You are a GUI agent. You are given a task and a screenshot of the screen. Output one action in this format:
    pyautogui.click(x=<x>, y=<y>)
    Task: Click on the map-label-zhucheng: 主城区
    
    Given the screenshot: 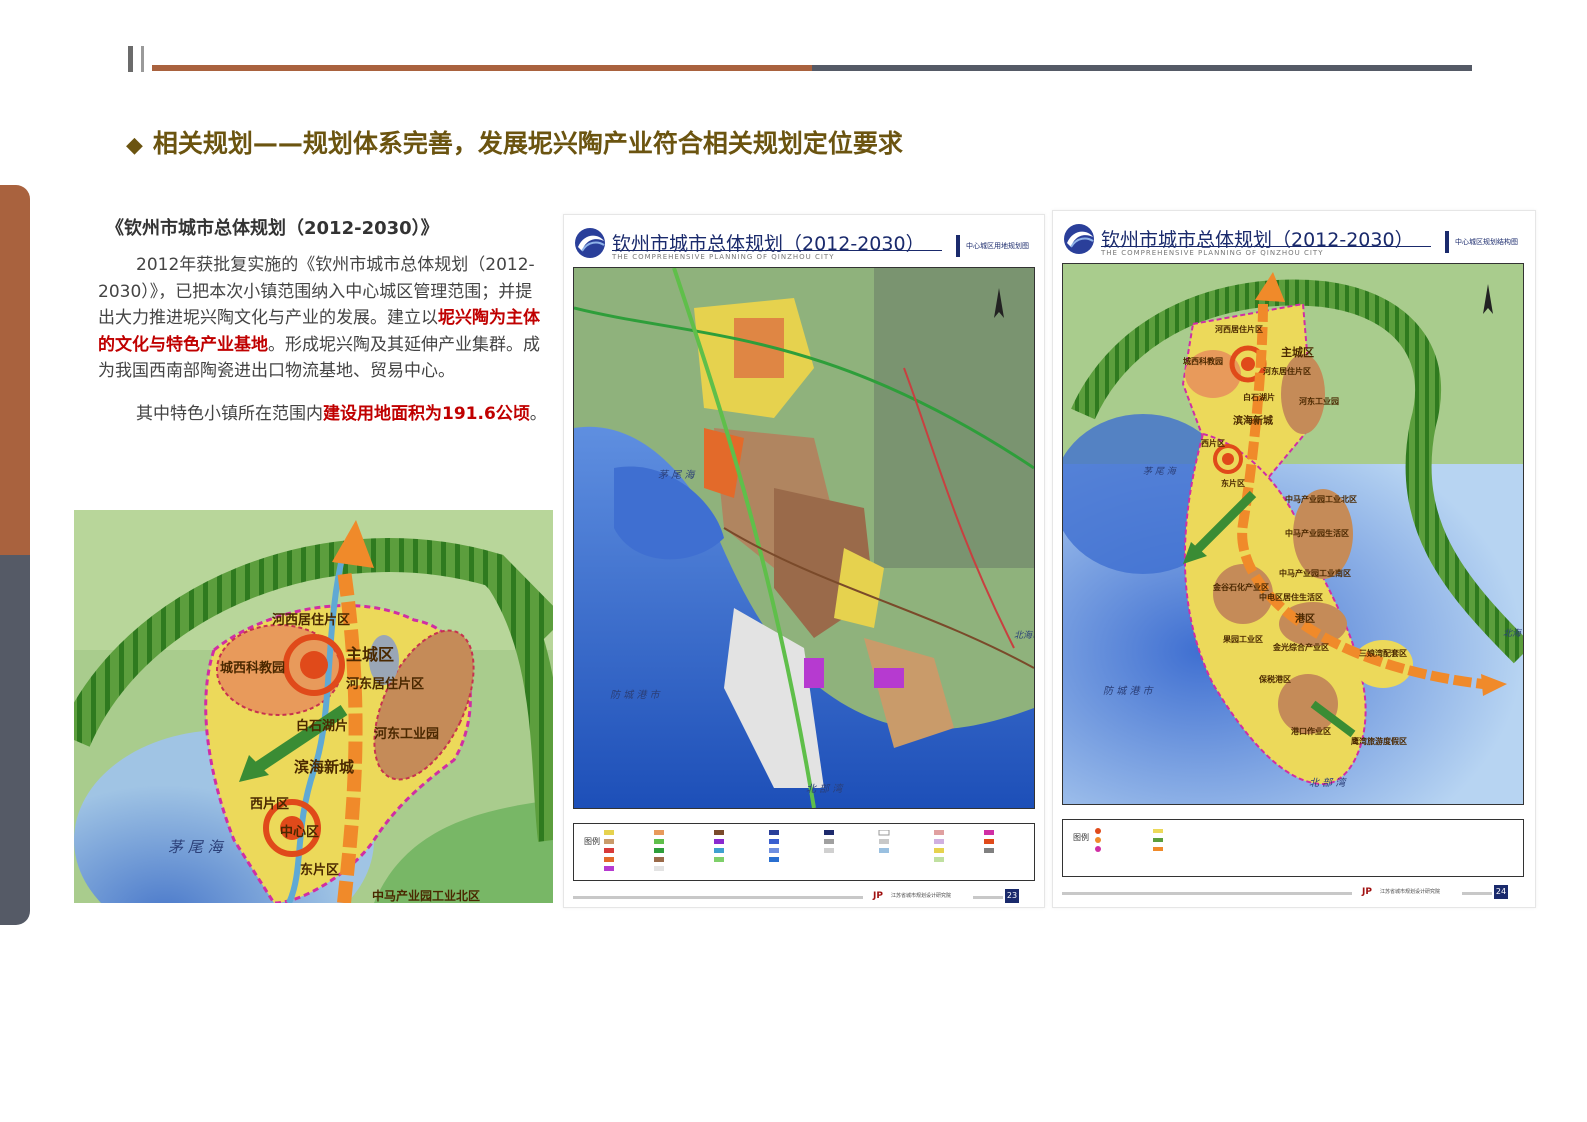 What is the action you would take?
    pyautogui.click(x=370, y=654)
    